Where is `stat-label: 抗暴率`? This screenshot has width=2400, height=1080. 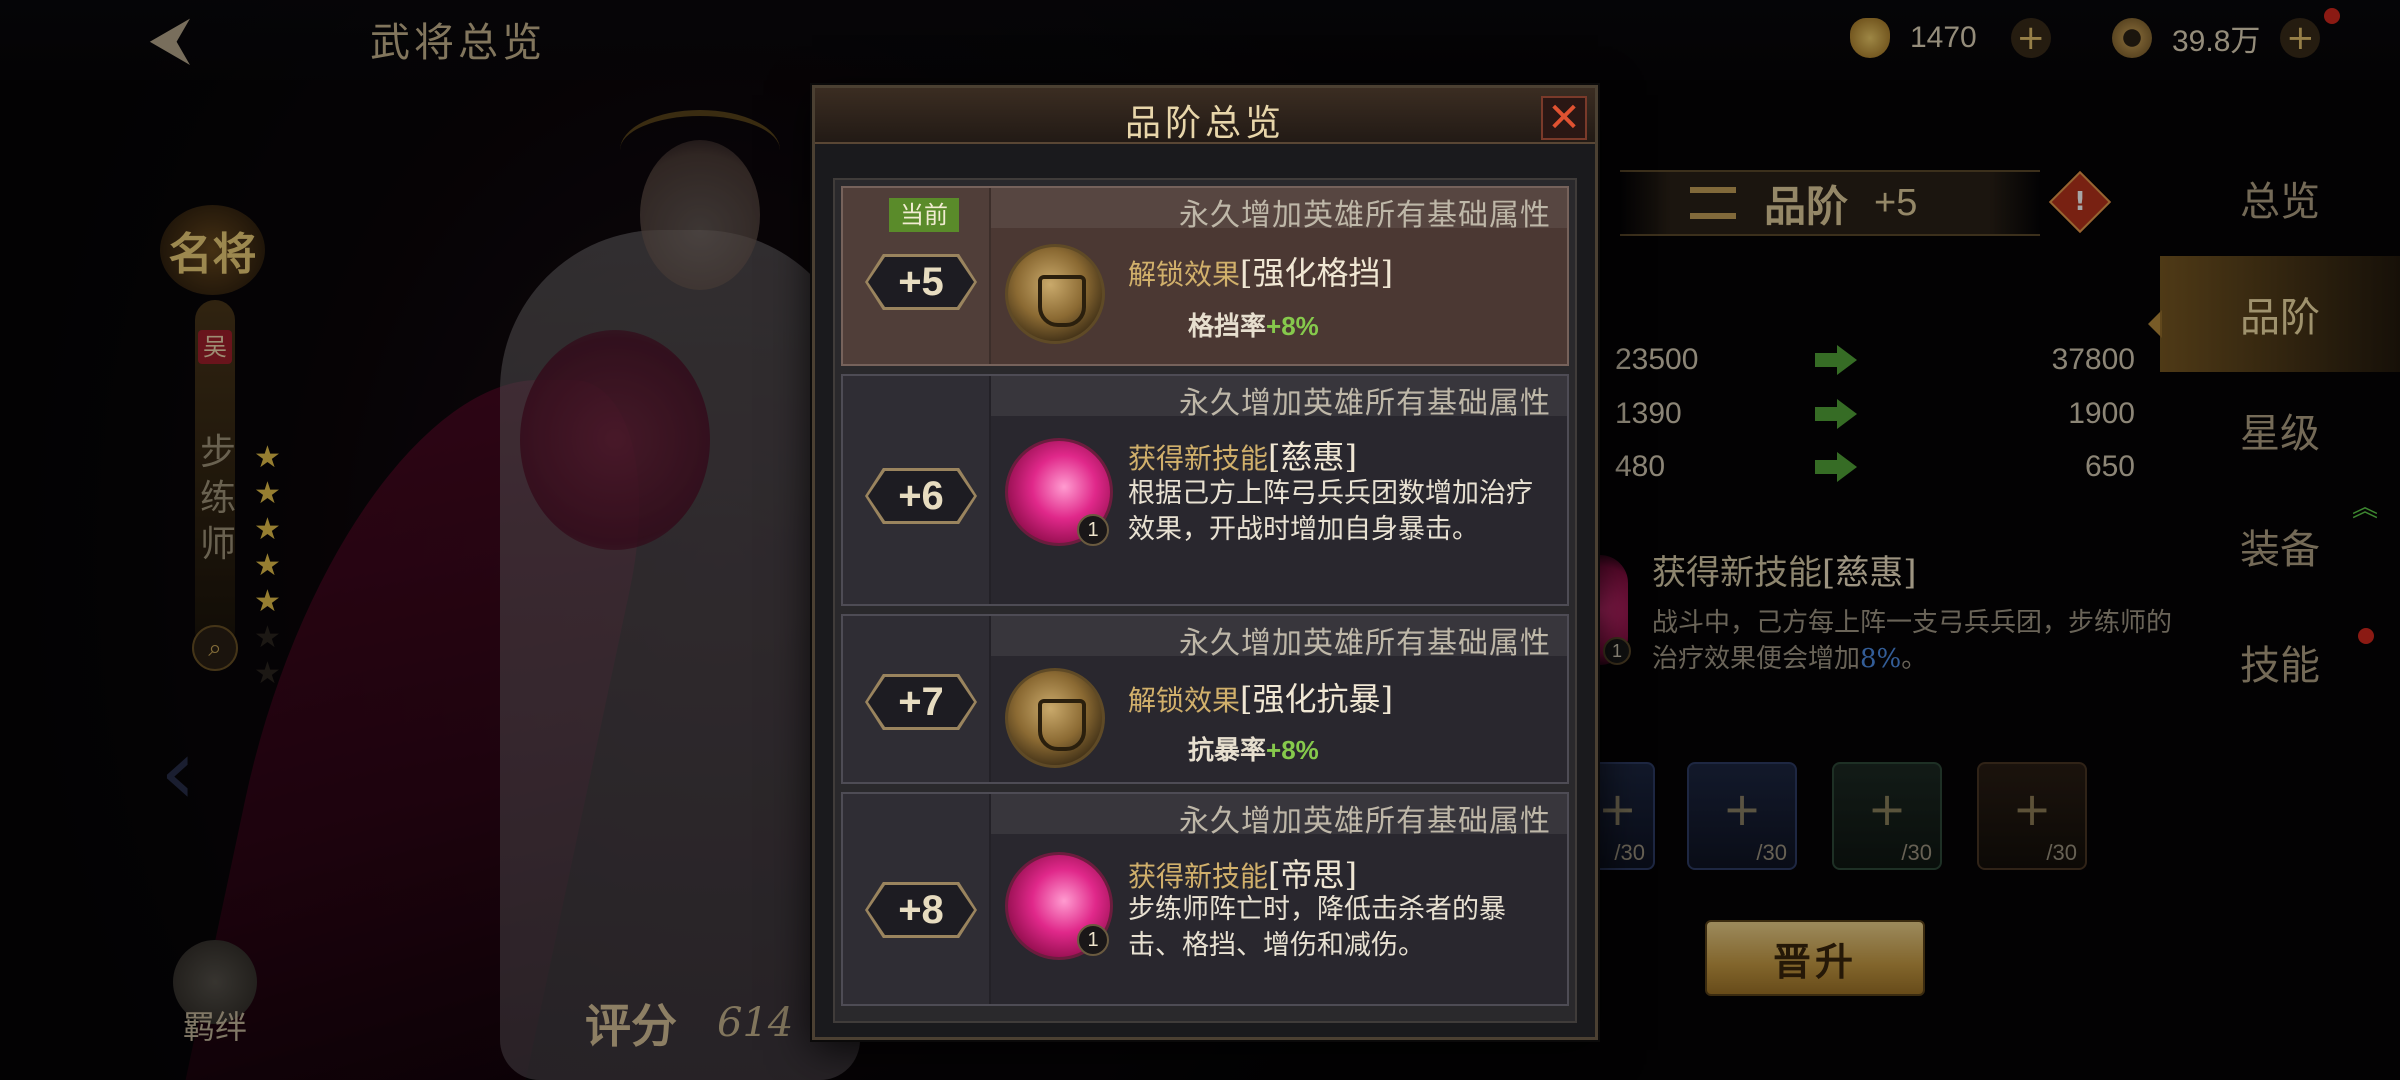
stat-label: 抗暴率 is located at coordinates (1227, 751).